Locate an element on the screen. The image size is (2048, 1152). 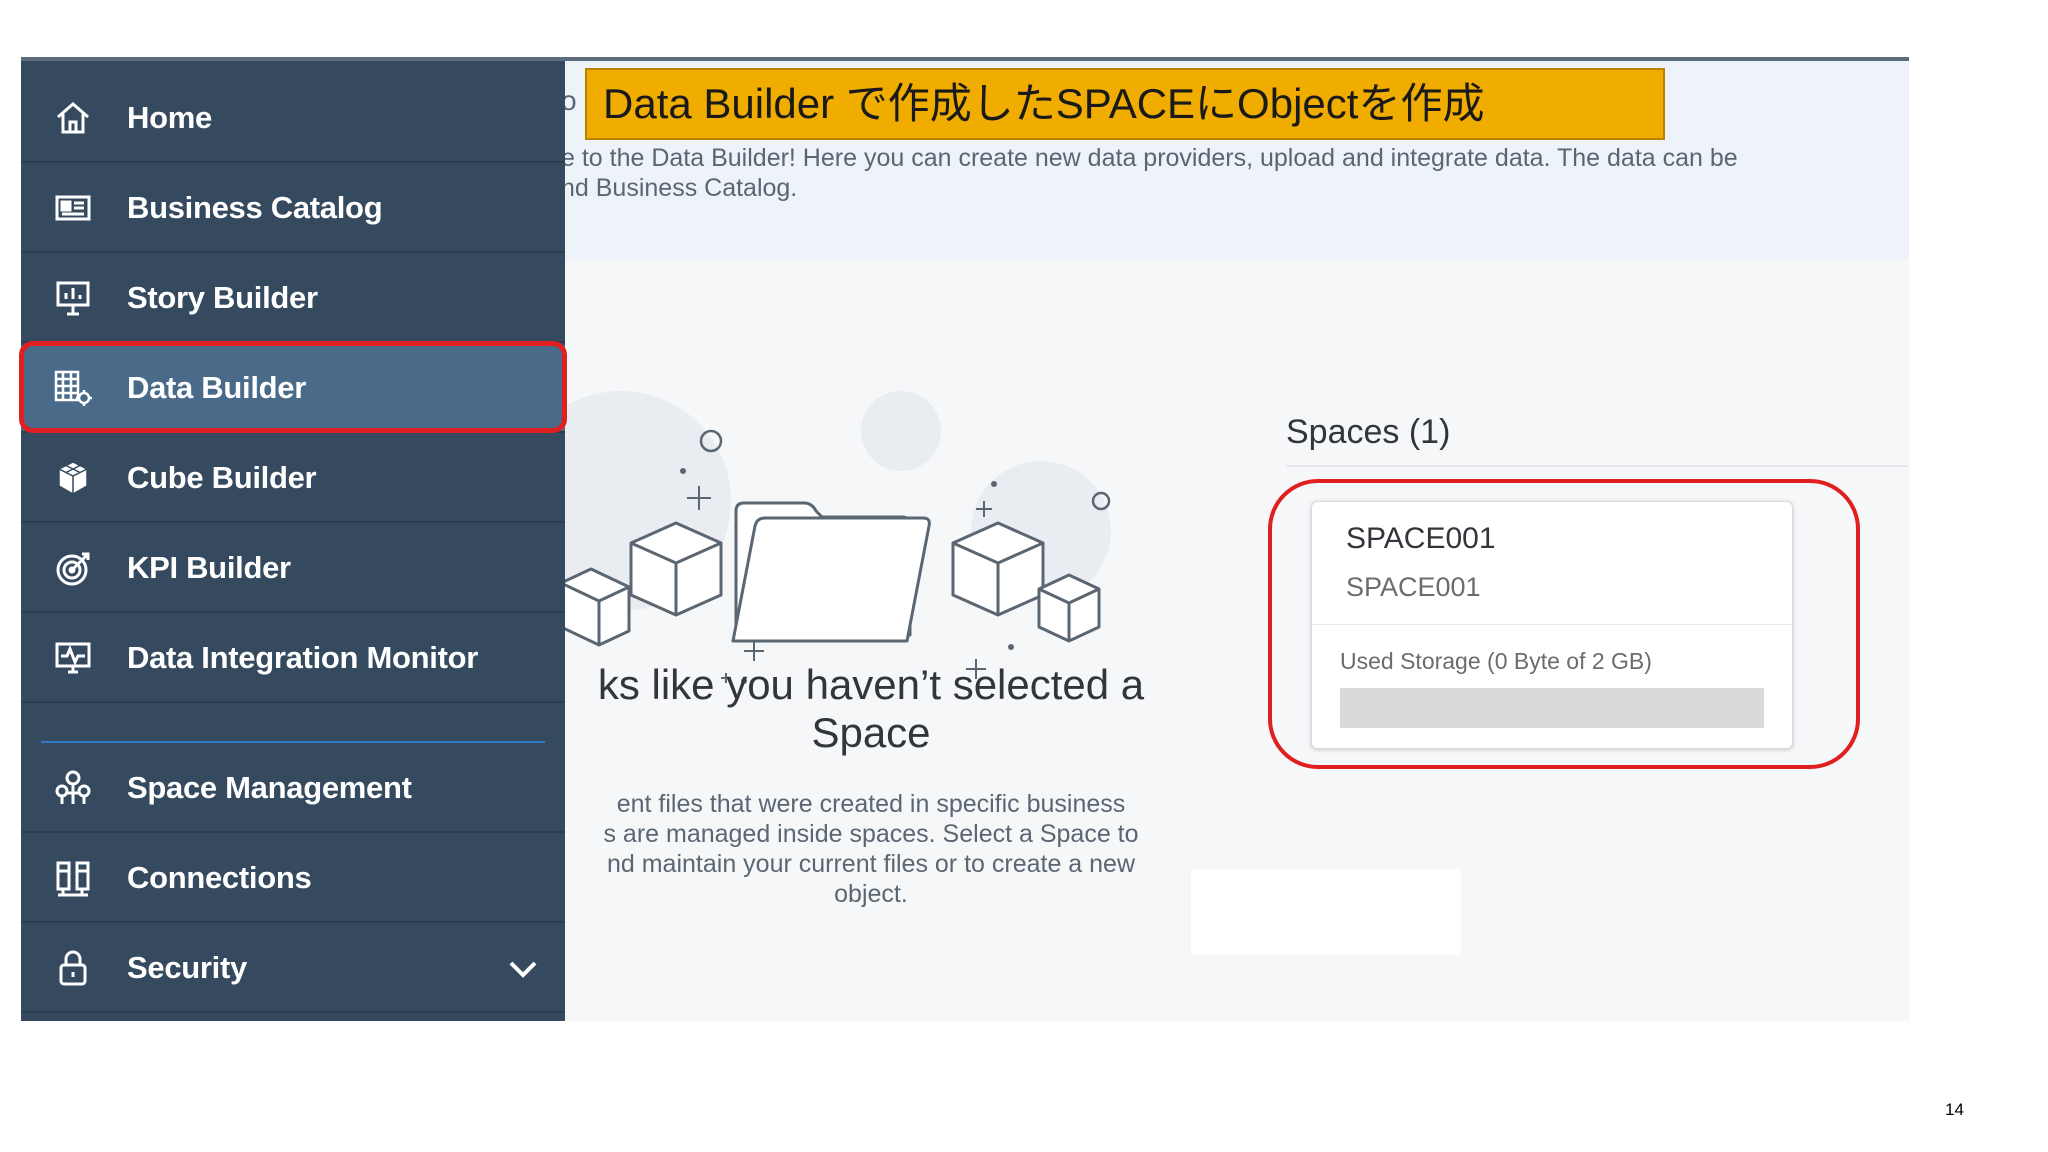
spaces-heading: Spaces (1) is located at coordinates (1368, 432).